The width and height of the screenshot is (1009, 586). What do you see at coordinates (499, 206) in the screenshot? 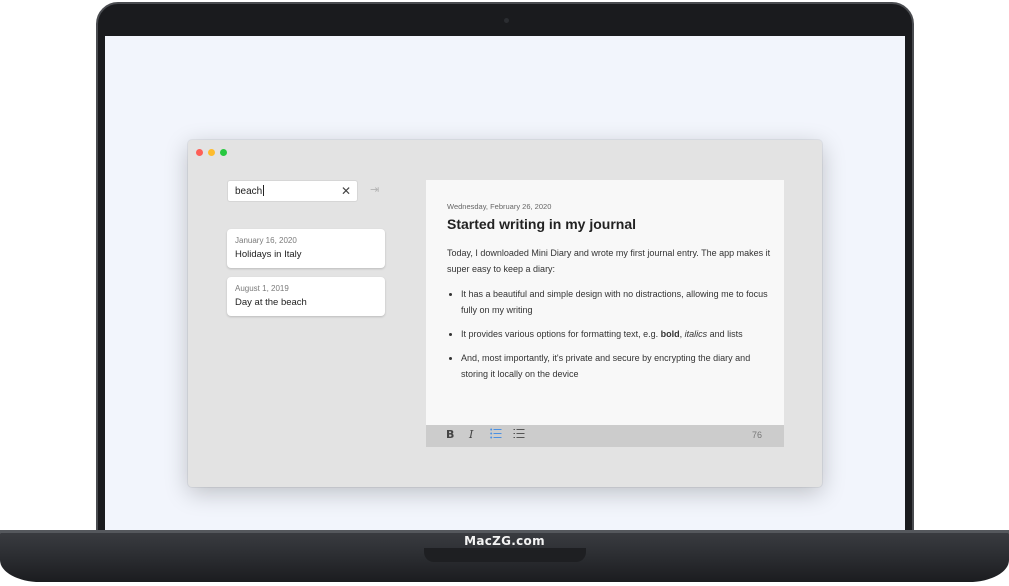
I see `editor-date: Wednesday, February 26, 2020` at bounding box center [499, 206].